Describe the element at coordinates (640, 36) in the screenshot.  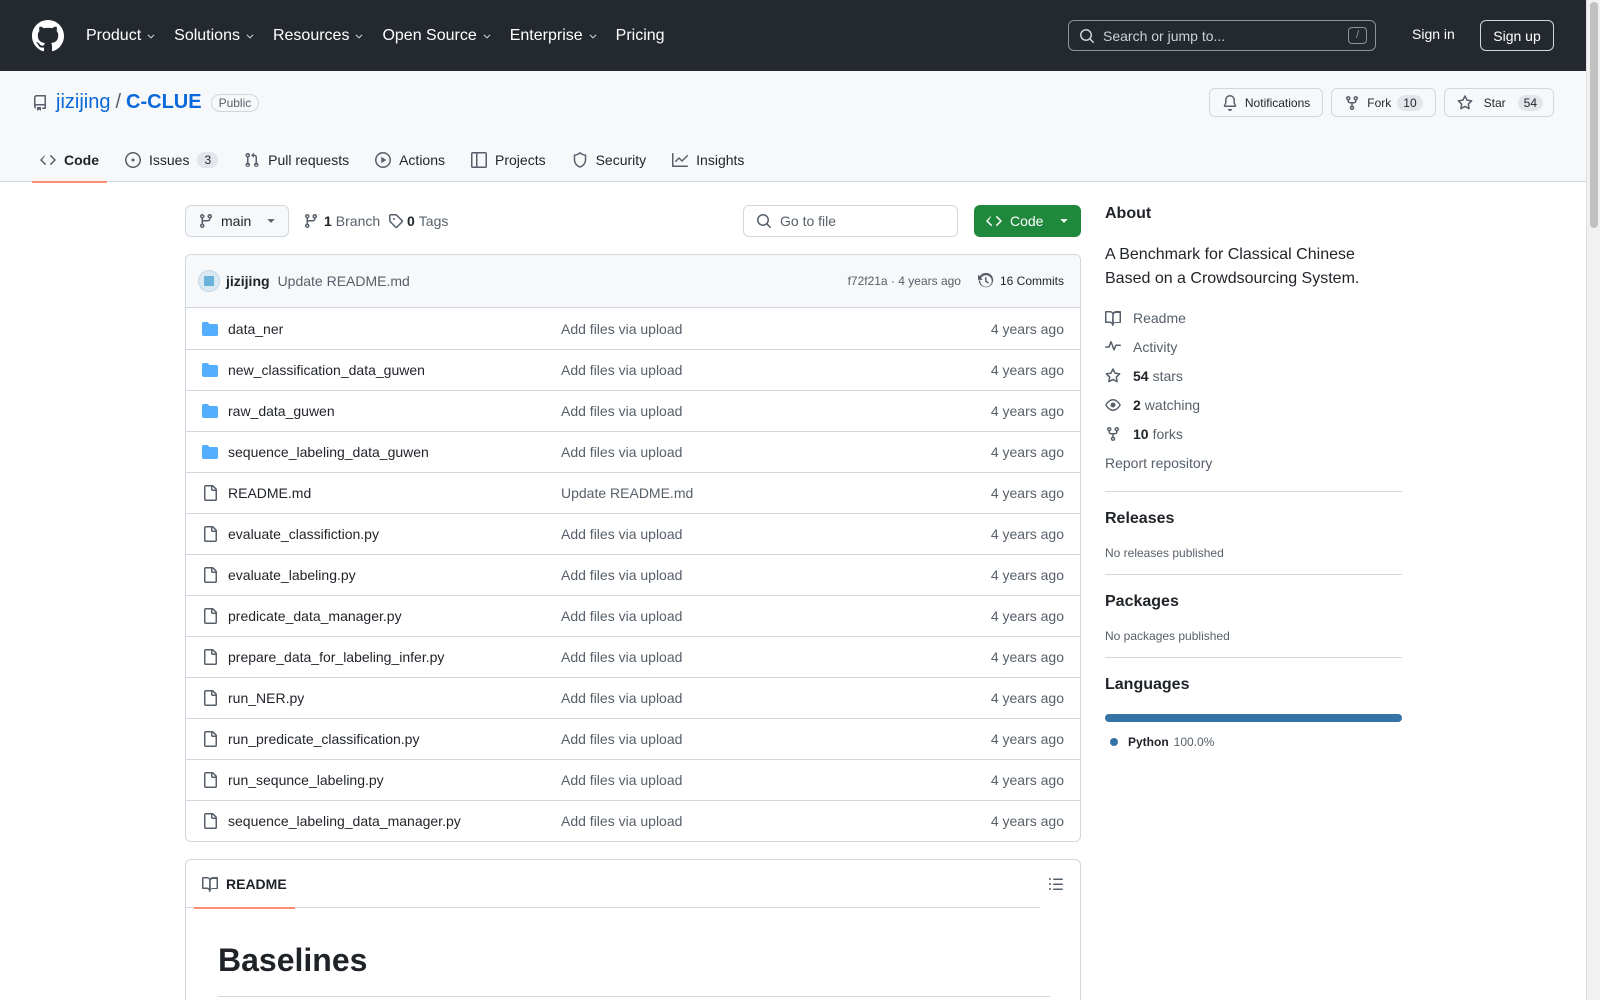
I see `nav-item-pricing: Pricing` at that location.